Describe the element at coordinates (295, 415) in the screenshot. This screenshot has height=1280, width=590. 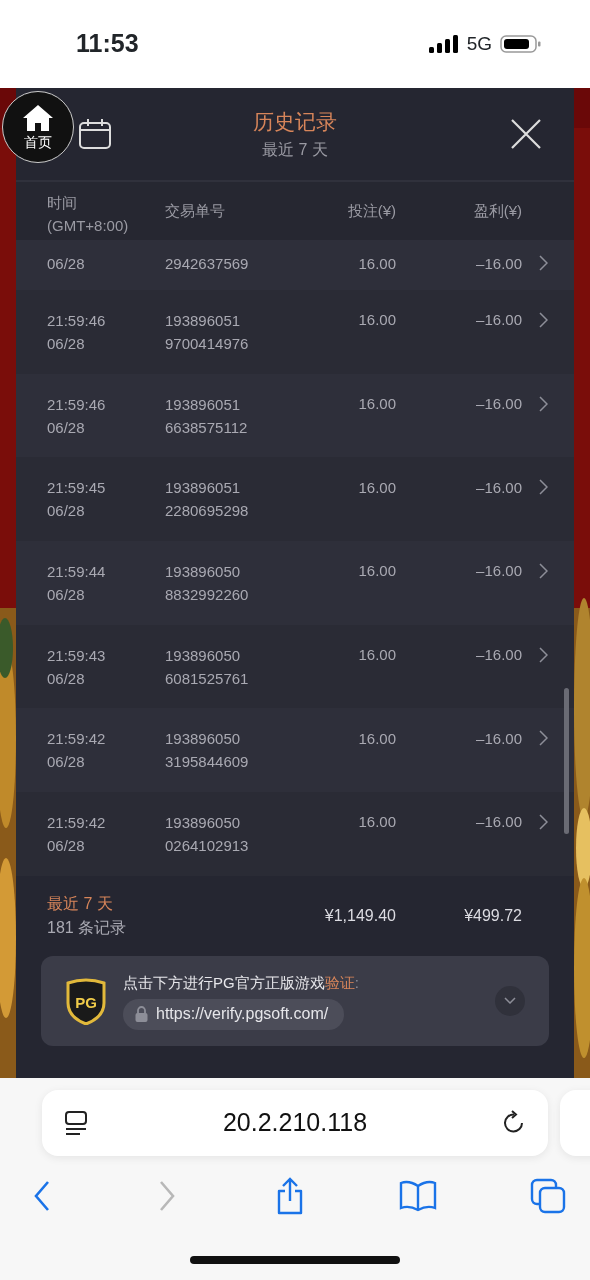
I see `record-row: 21:59:46 06/28 193896051 6638575112 16.00 –16.00` at that location.